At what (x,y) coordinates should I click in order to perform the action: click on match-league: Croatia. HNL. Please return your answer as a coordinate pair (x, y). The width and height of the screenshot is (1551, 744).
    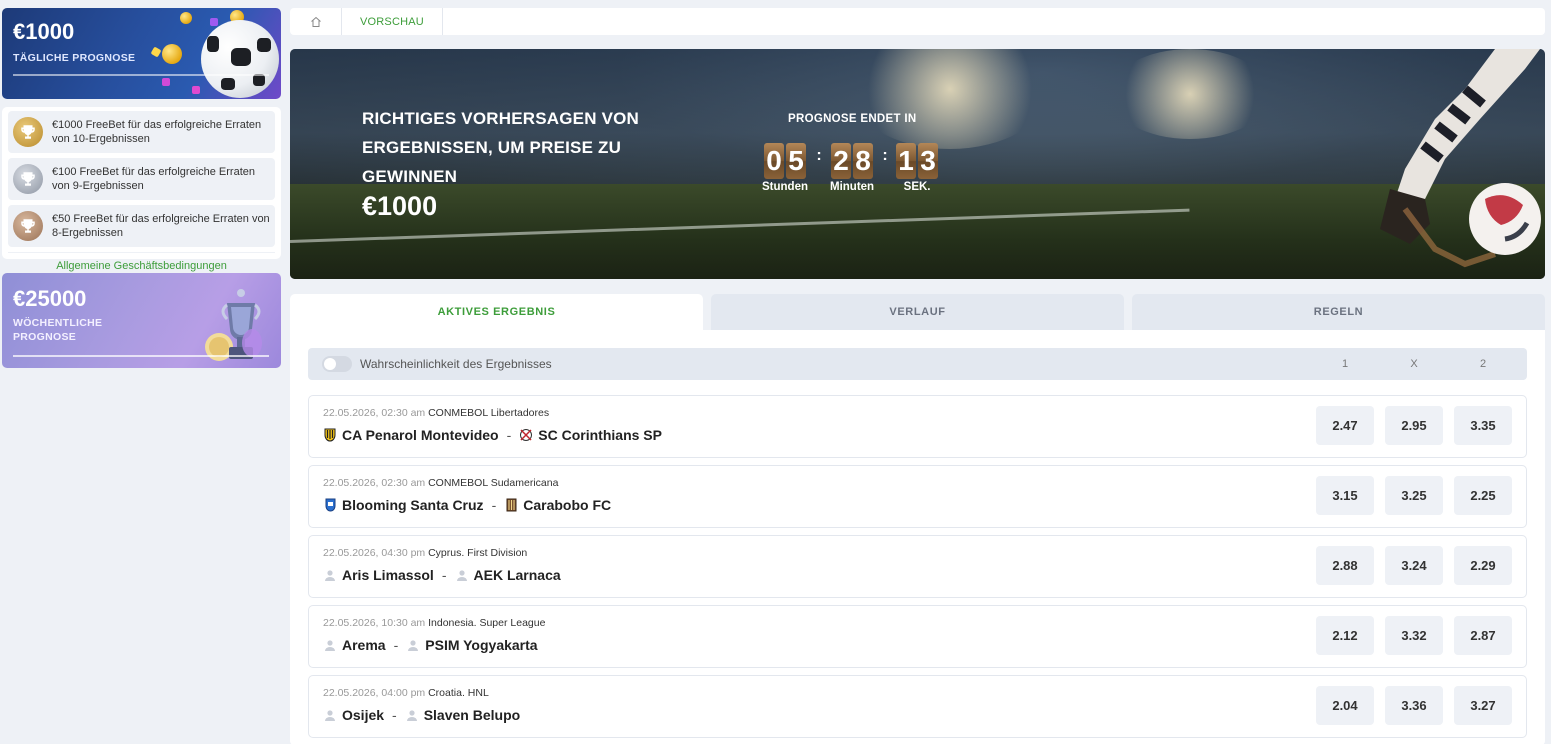
    Looking at the image, I should click on (458, 693).